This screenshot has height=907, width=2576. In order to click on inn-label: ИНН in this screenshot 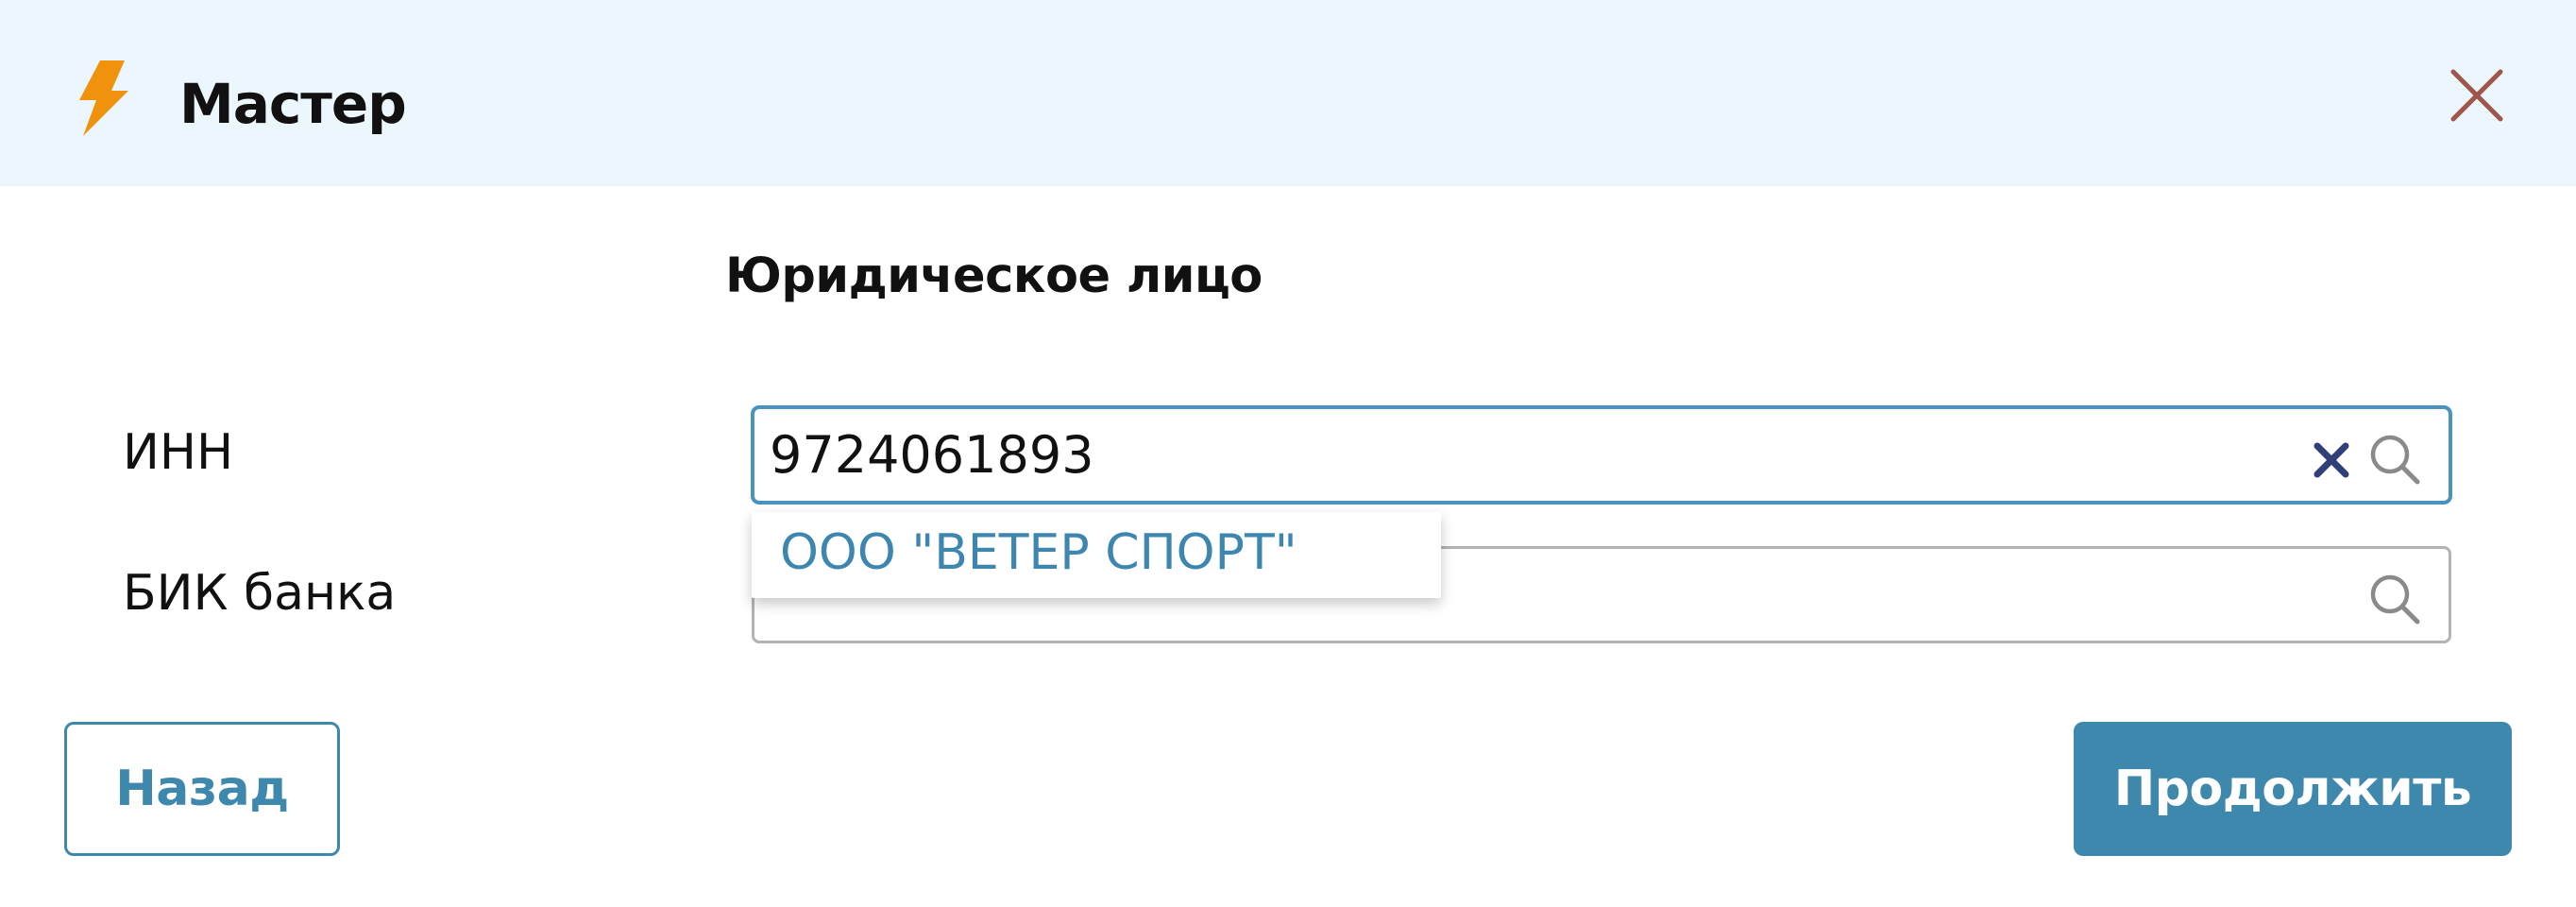, I will do `click(178, 453)`.